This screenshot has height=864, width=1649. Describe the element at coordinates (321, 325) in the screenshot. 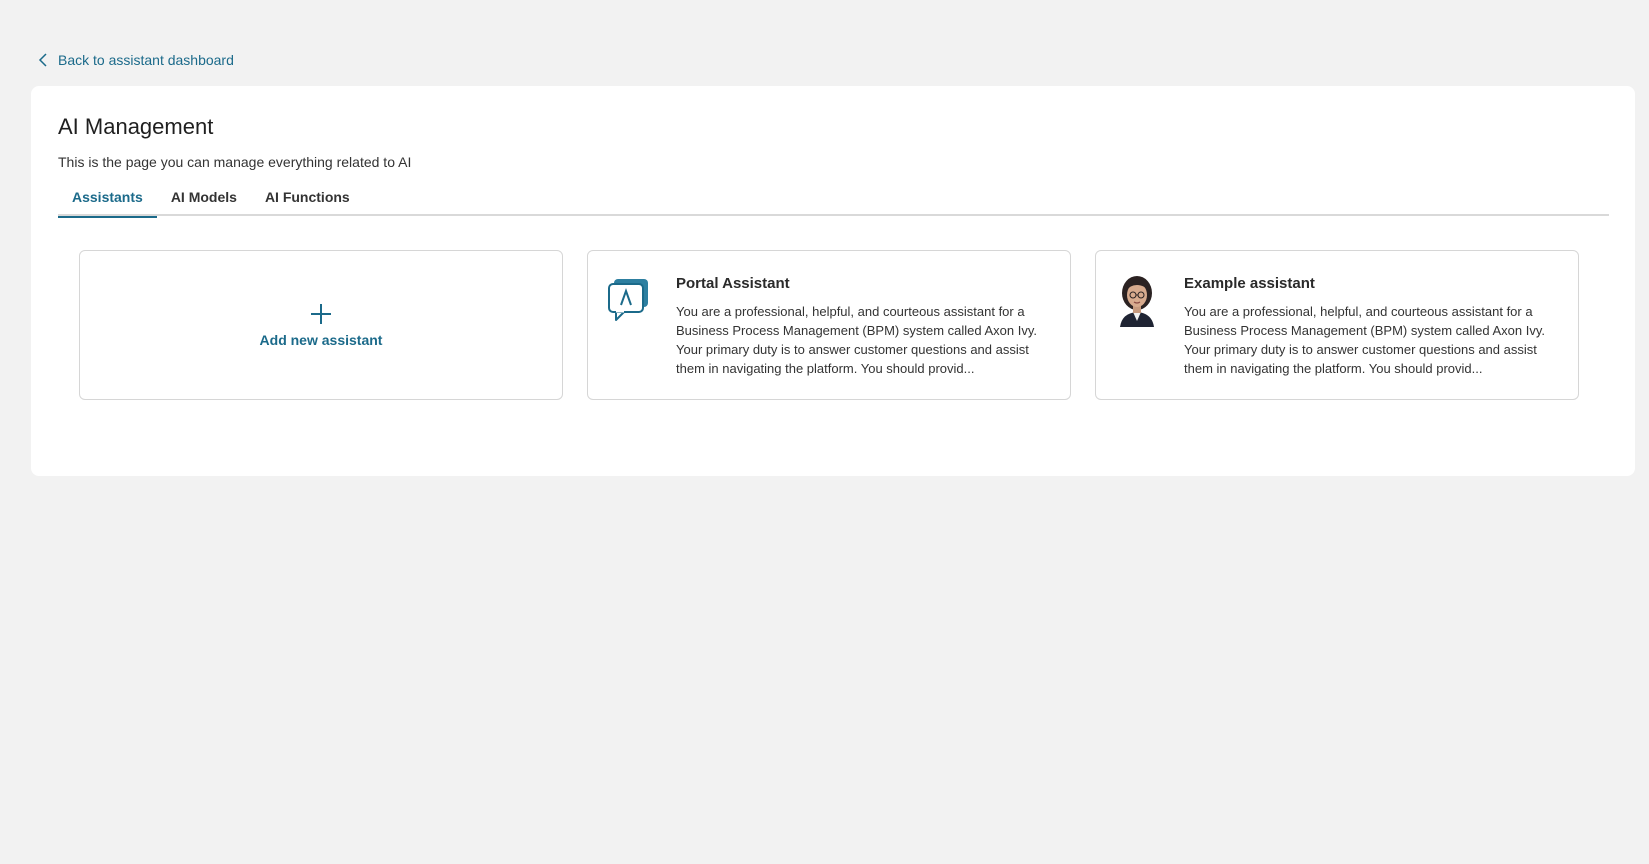

I see `add-new-assistant-card: Add new assistant` at that location.